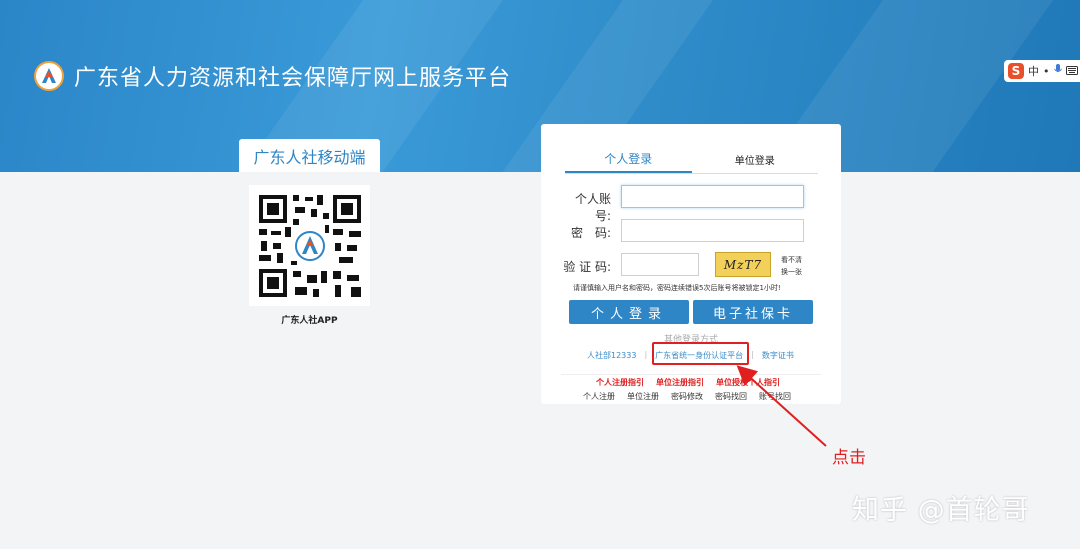  What do you see at coordinates (781, 406) in the screenshot?
I see `annotation-arrow` at bounding box center [781, 406].